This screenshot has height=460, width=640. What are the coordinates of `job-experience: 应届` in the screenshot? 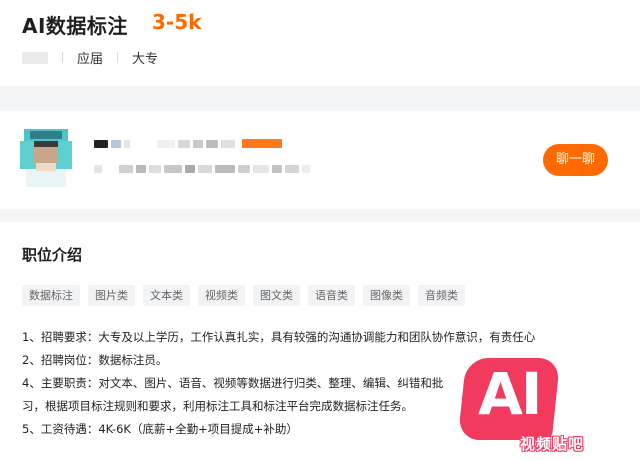 It's located at (90, 59).